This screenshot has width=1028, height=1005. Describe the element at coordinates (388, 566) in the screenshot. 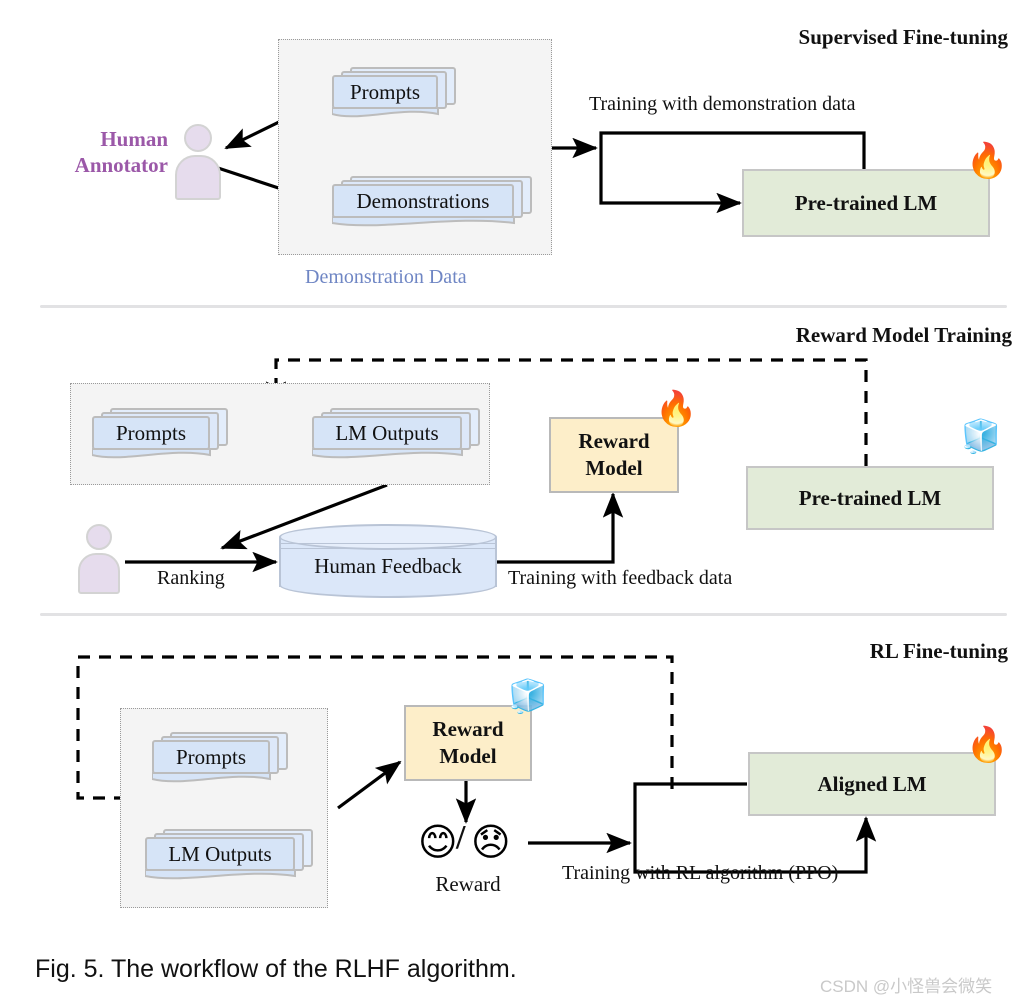

I see `database-label: Human Feedback` at that location.